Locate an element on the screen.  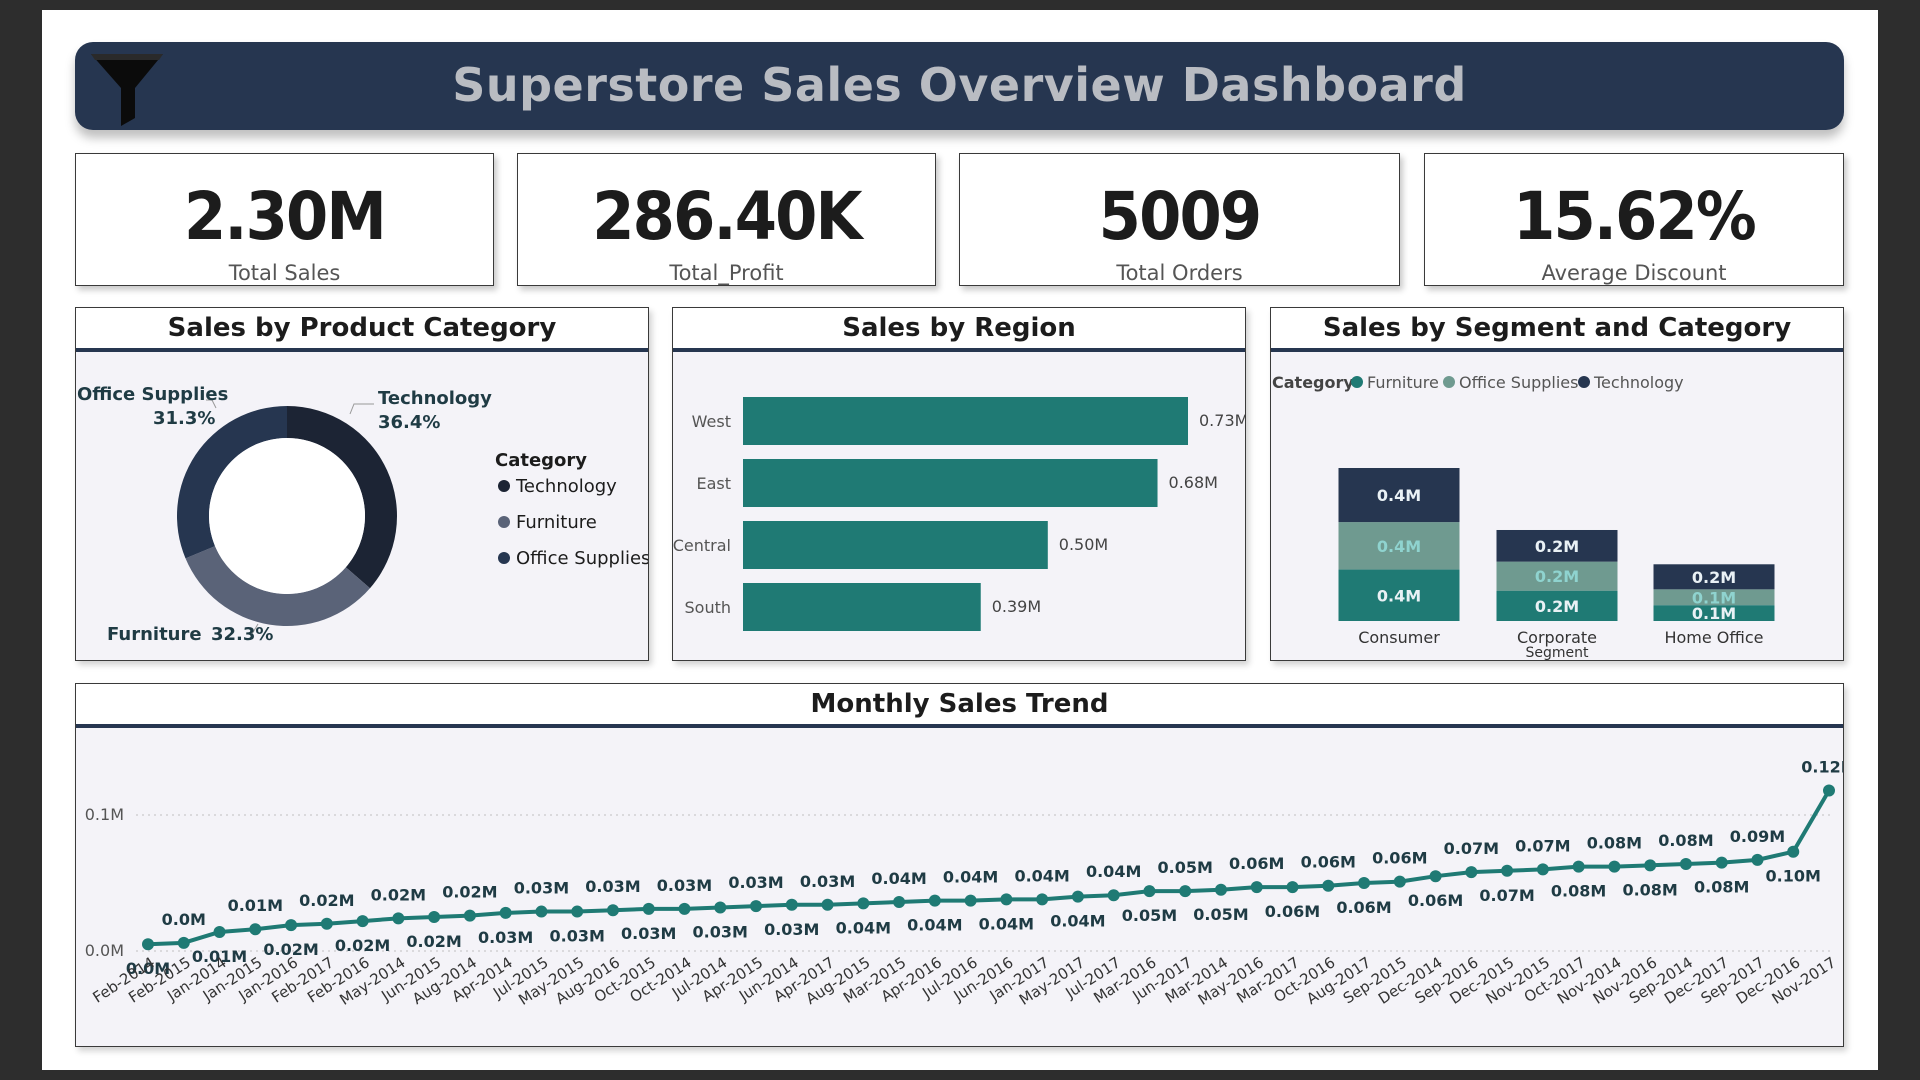
dashboard-header: Superstore Sales Overview Dashboard is located at coordinates (959, 86).